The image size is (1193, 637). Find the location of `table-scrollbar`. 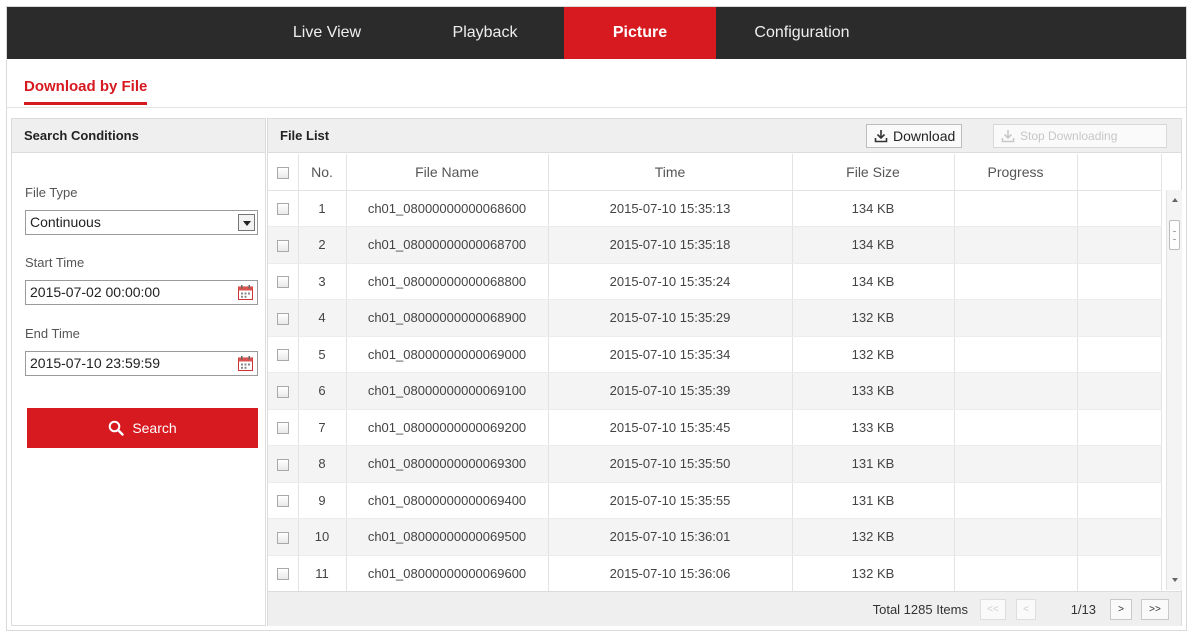

table-scrollbar is located at coordinates (1174, 390).